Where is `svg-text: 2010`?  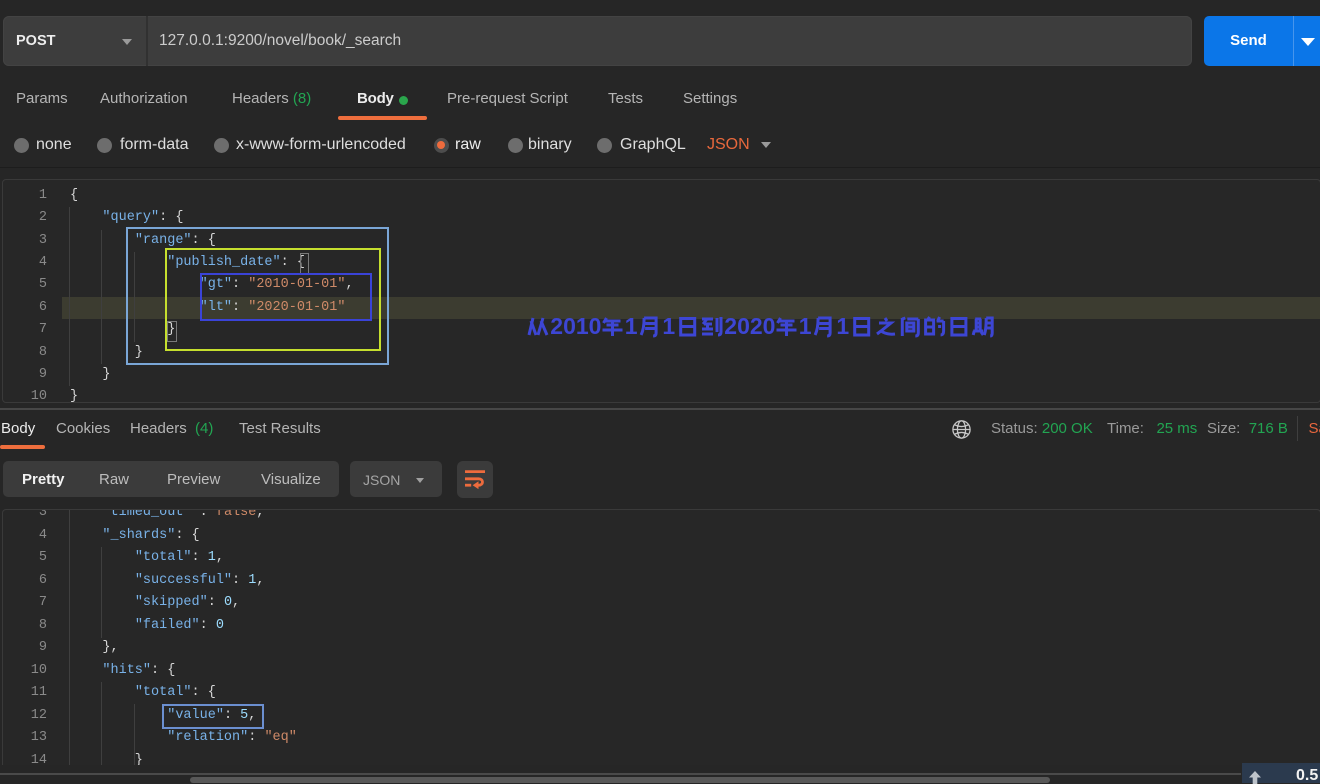 svg-text: 2010 is located at coordinates (575, 327).